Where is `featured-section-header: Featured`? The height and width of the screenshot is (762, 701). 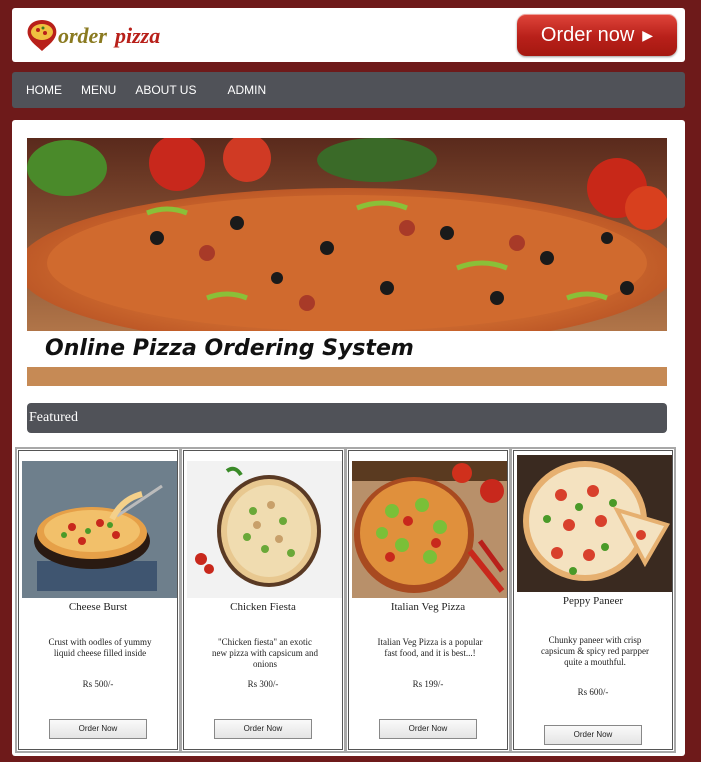 featured-section-header: Featured is located at coordinates (347, 418).